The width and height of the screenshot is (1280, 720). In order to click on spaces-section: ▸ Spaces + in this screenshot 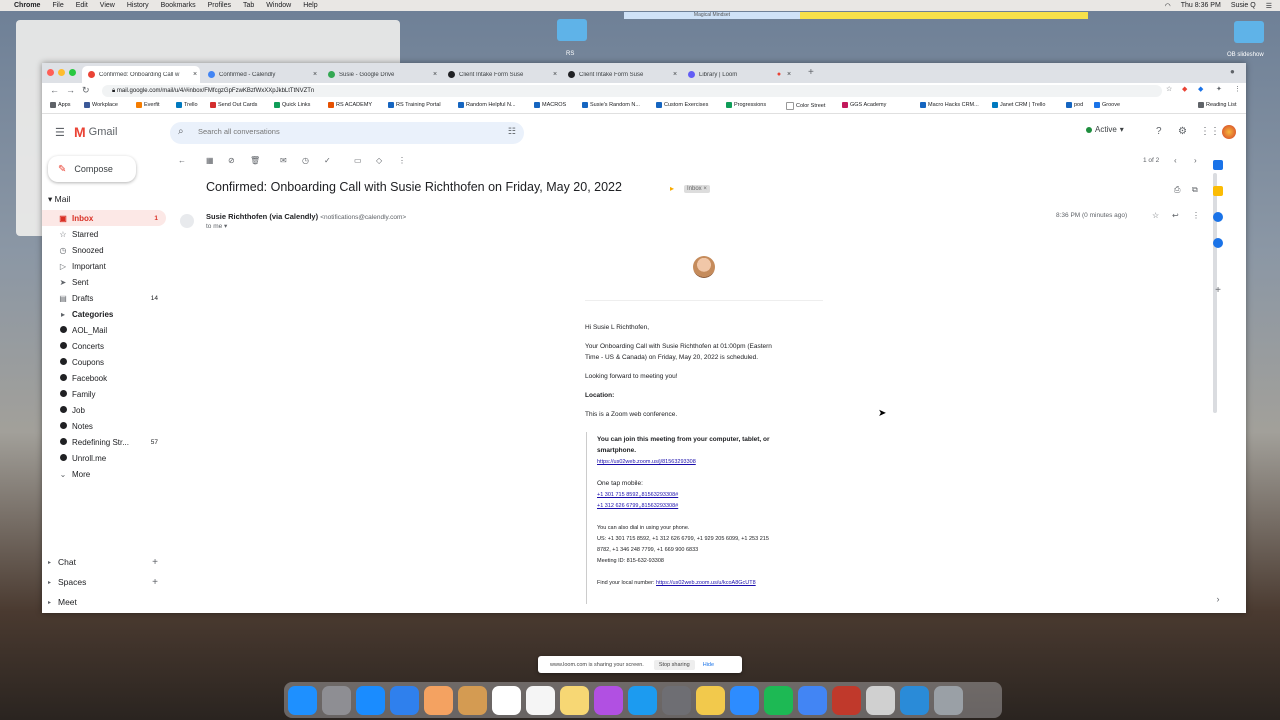, I will do `click(104, 582)`.